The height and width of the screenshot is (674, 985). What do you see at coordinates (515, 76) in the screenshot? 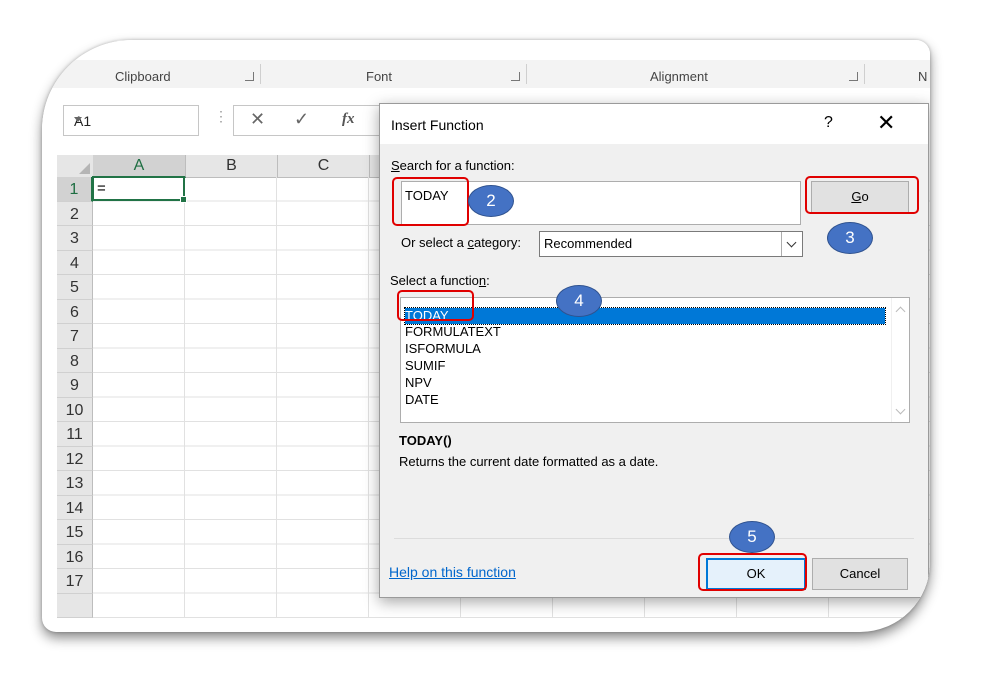
I see `font-dialog-launcher-icon` at bounding box center [515, 76].